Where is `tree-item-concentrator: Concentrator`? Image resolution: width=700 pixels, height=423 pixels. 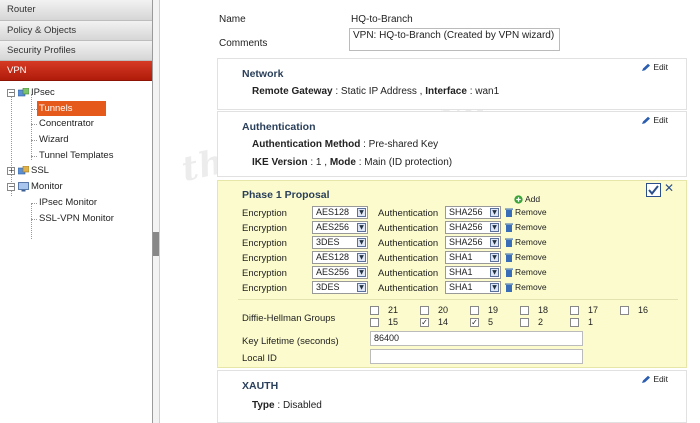
tree-item-concentrator: Concentrator is located at coordinates (76, 124).